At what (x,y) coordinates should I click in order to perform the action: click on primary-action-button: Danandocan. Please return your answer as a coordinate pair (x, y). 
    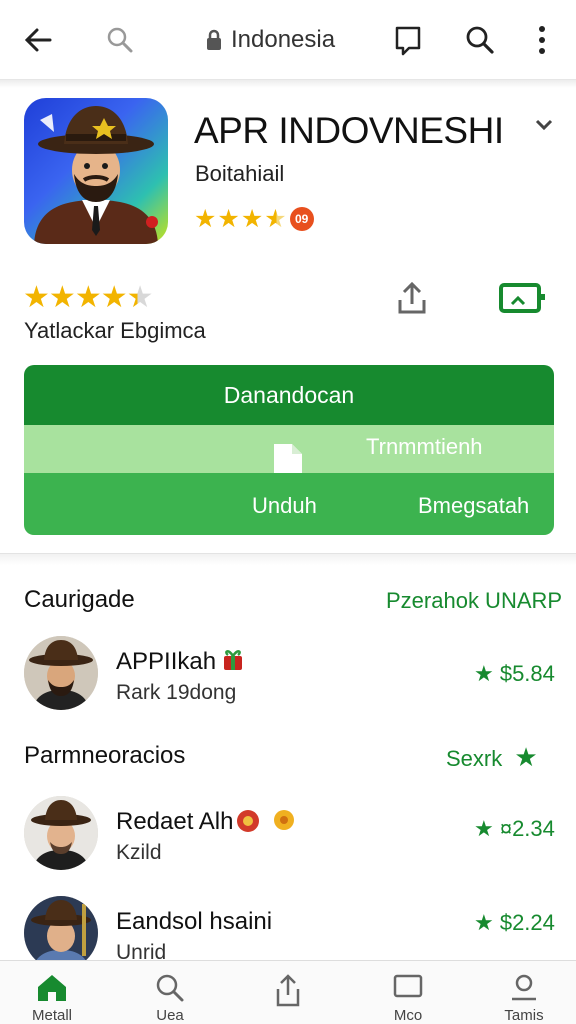
    Looking at the image, I should click on (289, 395).